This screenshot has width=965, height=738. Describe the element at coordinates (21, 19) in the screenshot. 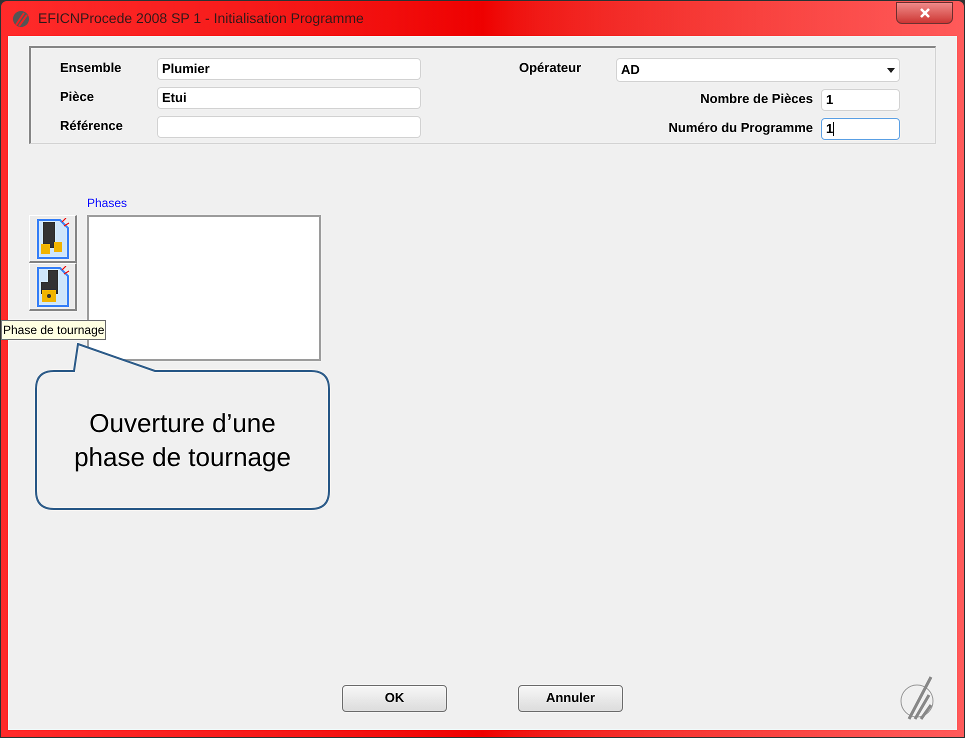

I see `app-logo-icon` at that location.